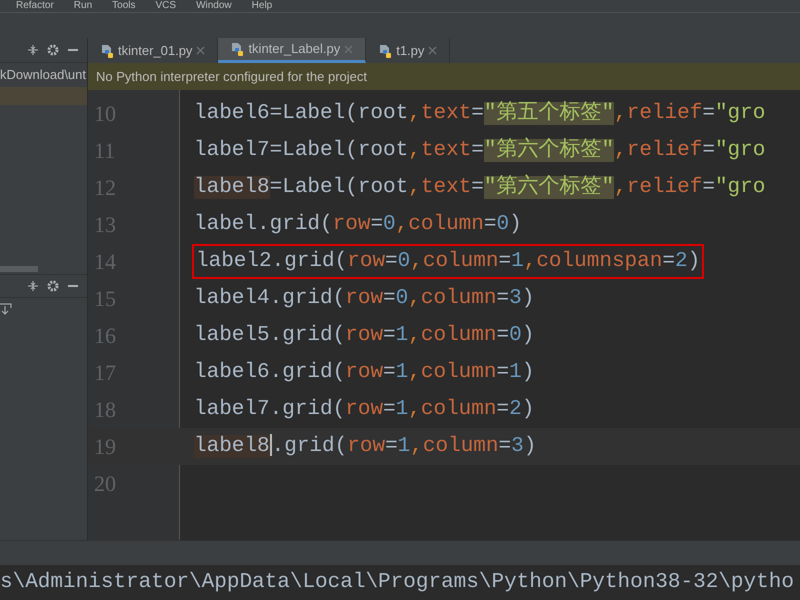 The width and height of the screenshot is (800, 600). Describe the element at coordinates (19, 269) in the screenshot. I see `scrollbar` at that location.